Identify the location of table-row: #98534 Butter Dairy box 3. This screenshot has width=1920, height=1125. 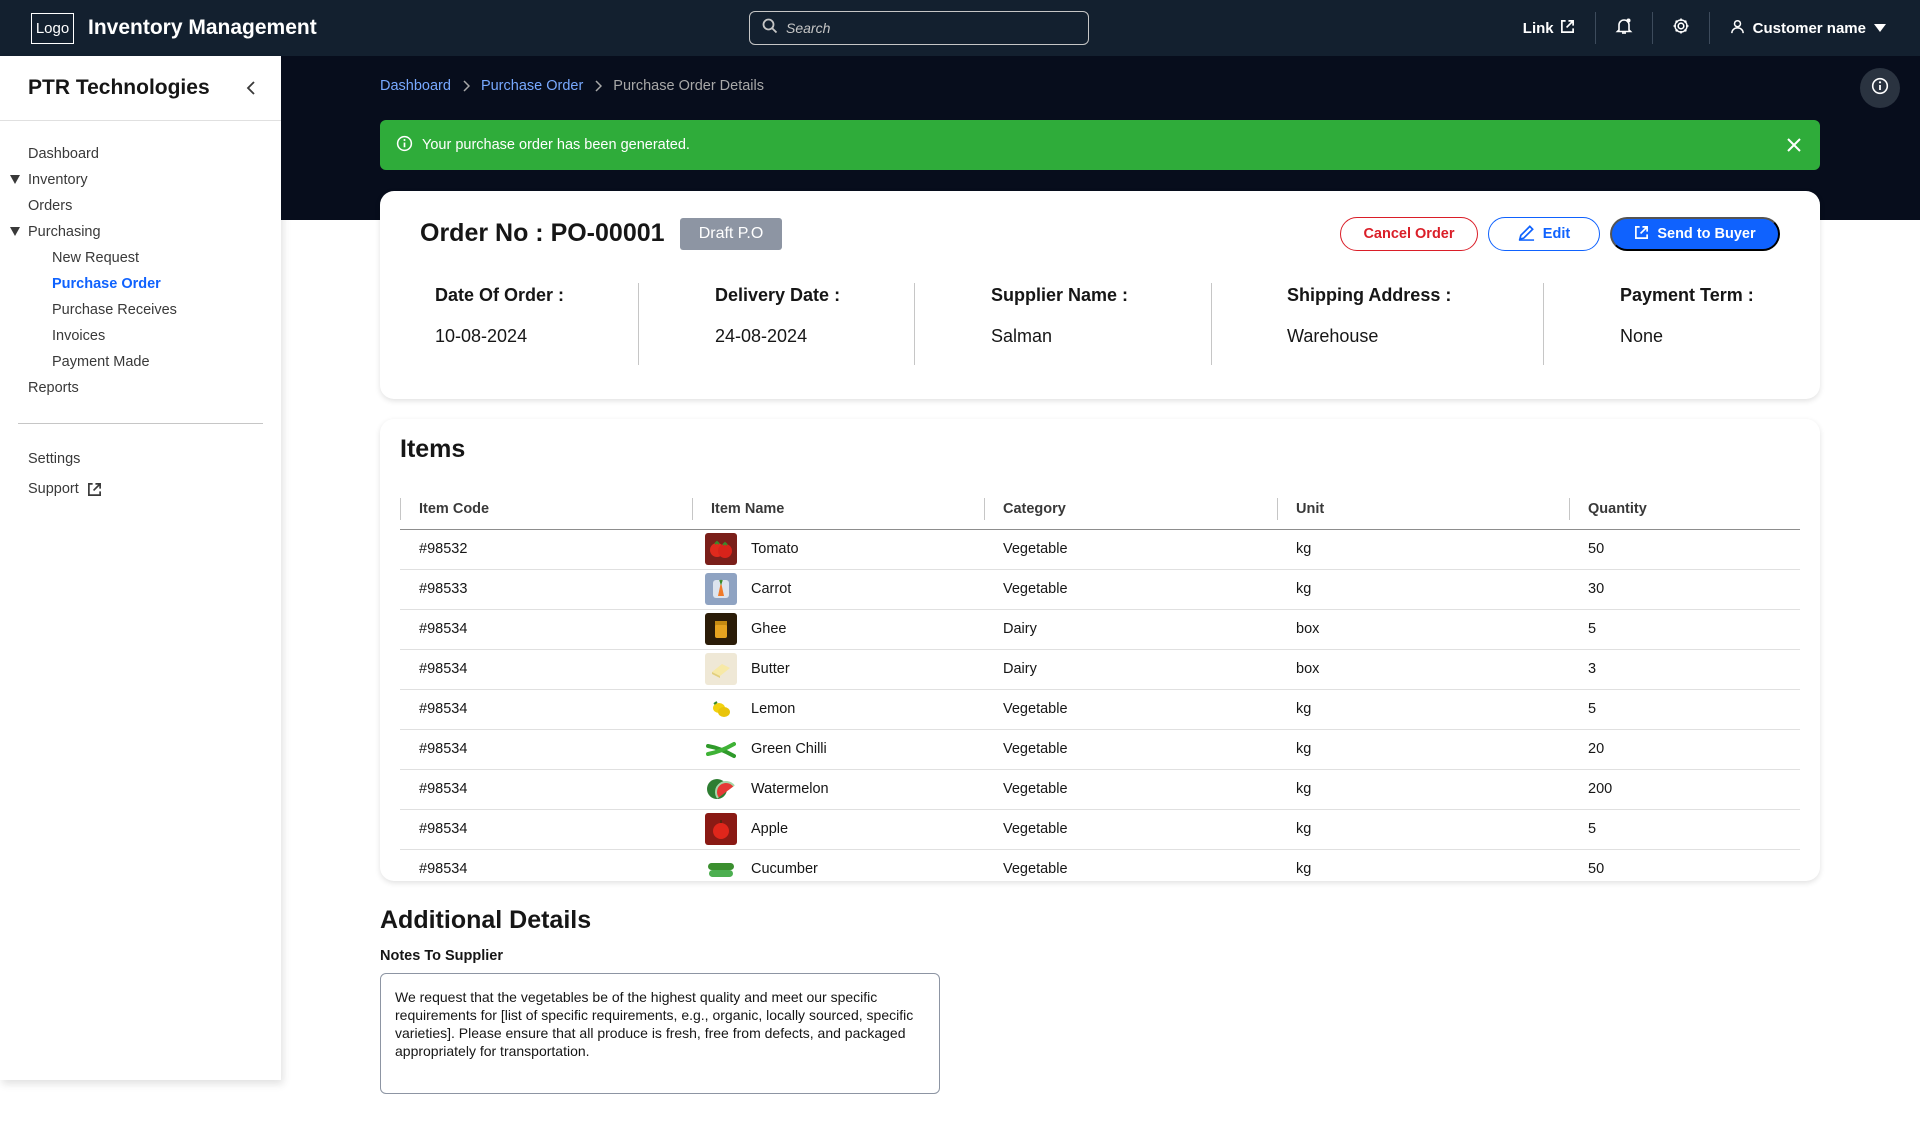
(1100, 669).